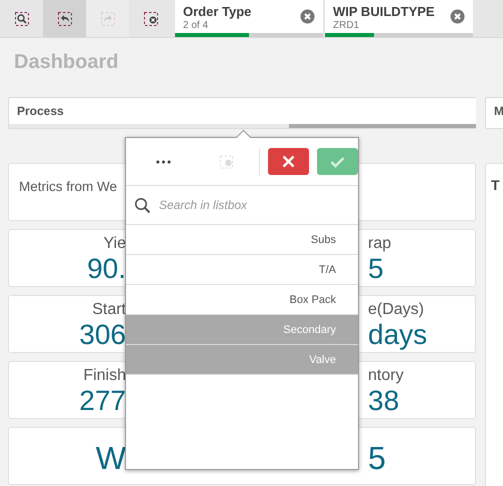  I want to click on kpi-value: 306, so click(102, 335).